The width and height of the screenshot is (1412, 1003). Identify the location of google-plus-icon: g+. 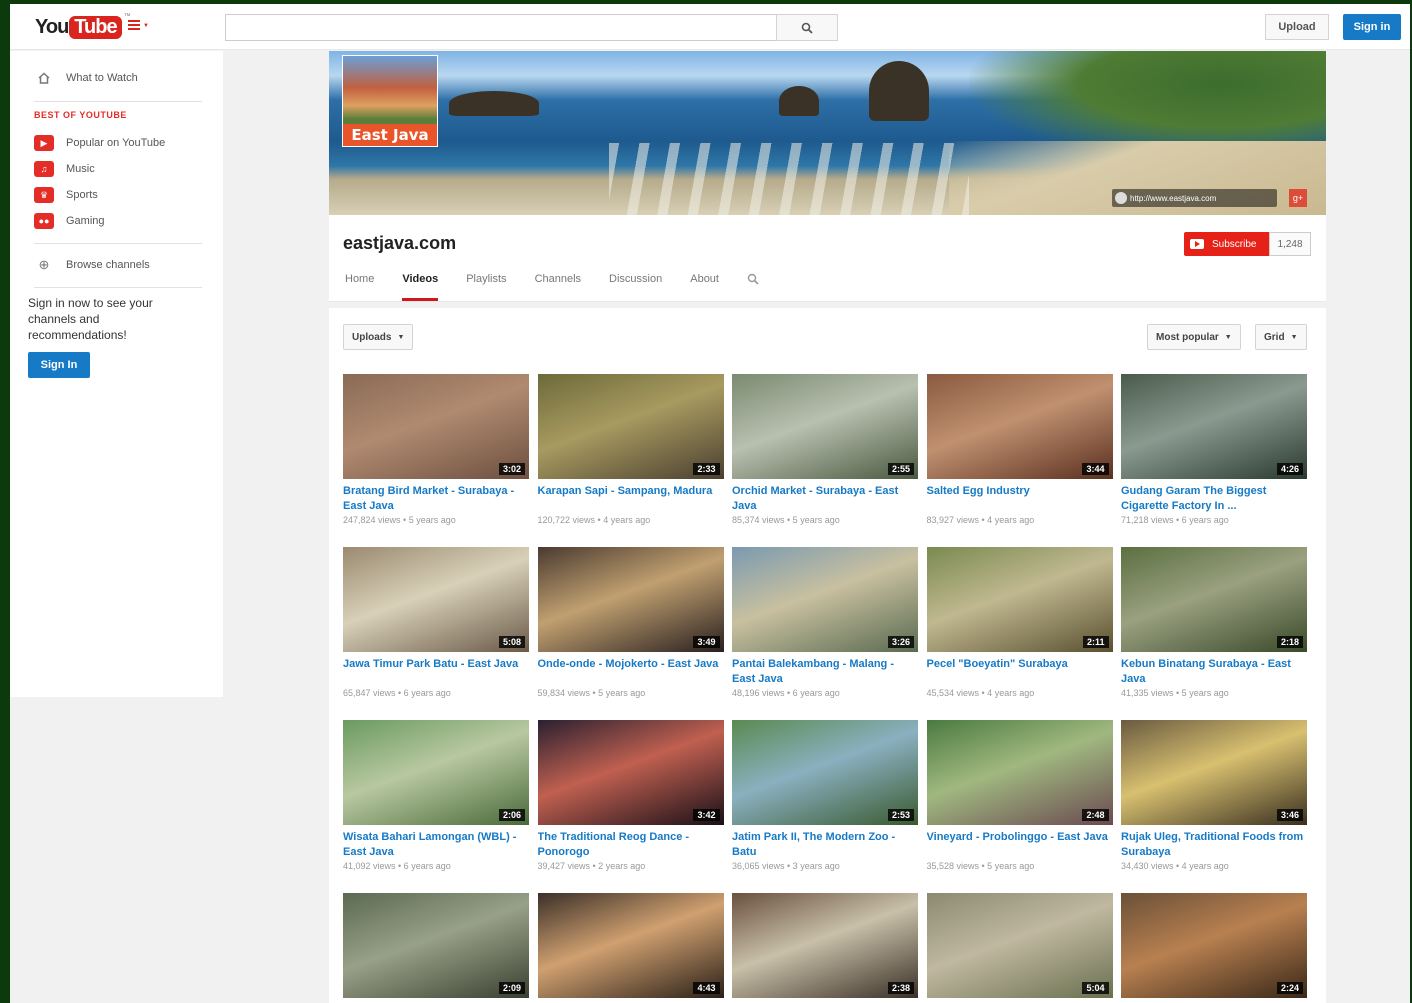
(1298, 198).